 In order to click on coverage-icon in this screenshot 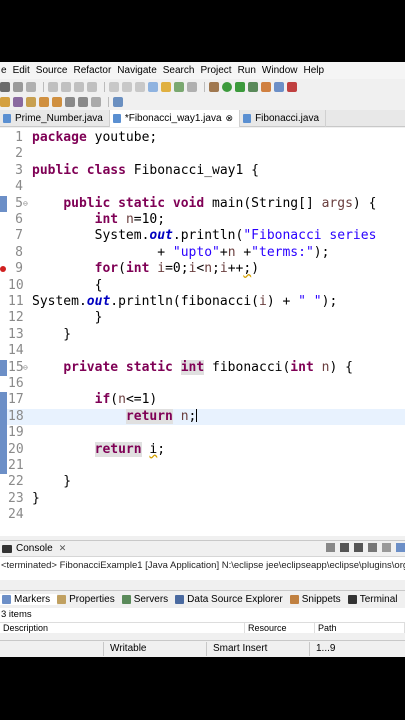, I will do `click(253, 86)`.